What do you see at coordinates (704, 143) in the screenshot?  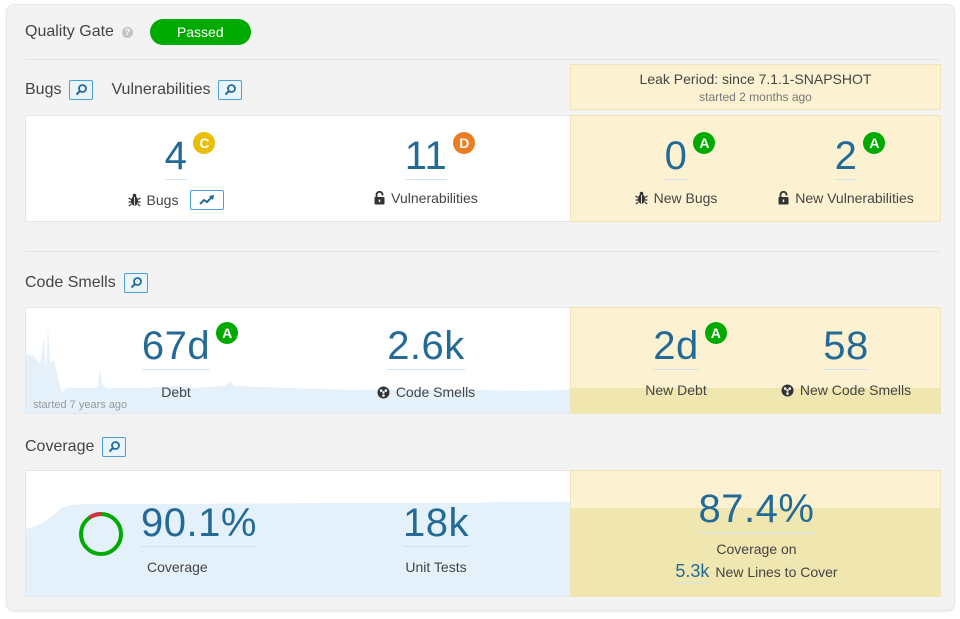 I see `new-bugs-rating-badge: A` at bounding box center [704, 143].